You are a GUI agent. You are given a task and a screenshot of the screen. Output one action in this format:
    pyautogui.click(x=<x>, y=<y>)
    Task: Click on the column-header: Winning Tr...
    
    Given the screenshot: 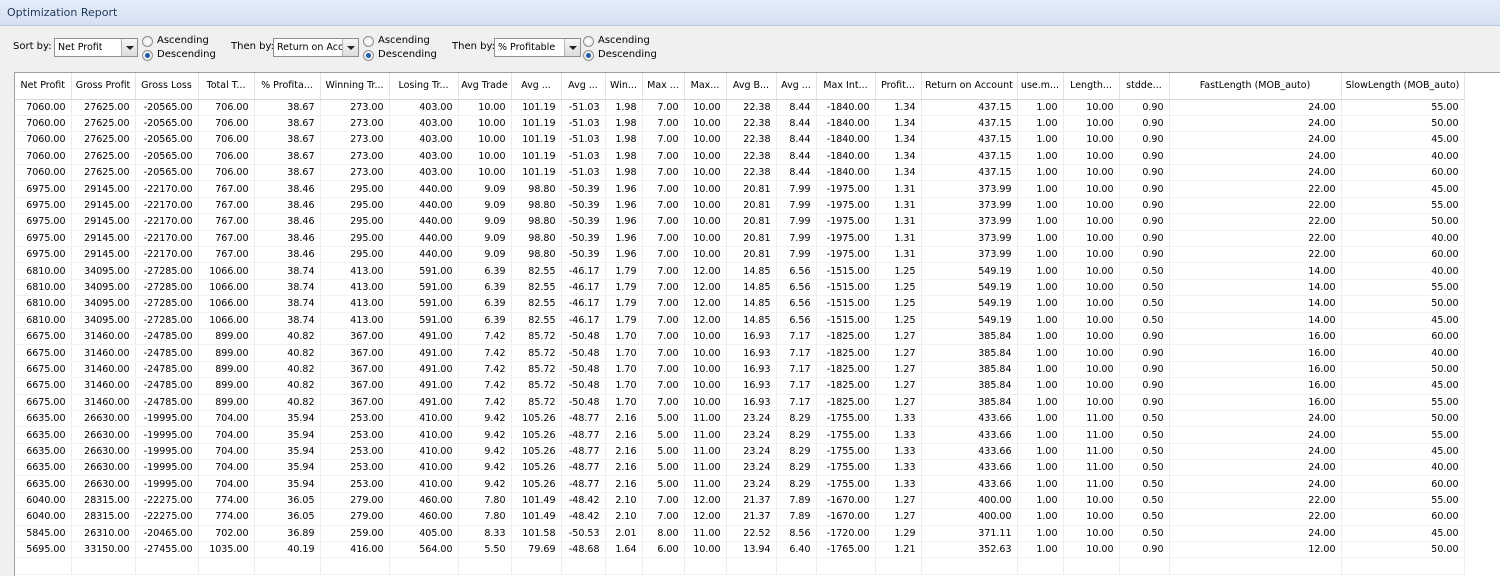 What is the action you would take?
    pyautogui.click(x=355, y=86)
    